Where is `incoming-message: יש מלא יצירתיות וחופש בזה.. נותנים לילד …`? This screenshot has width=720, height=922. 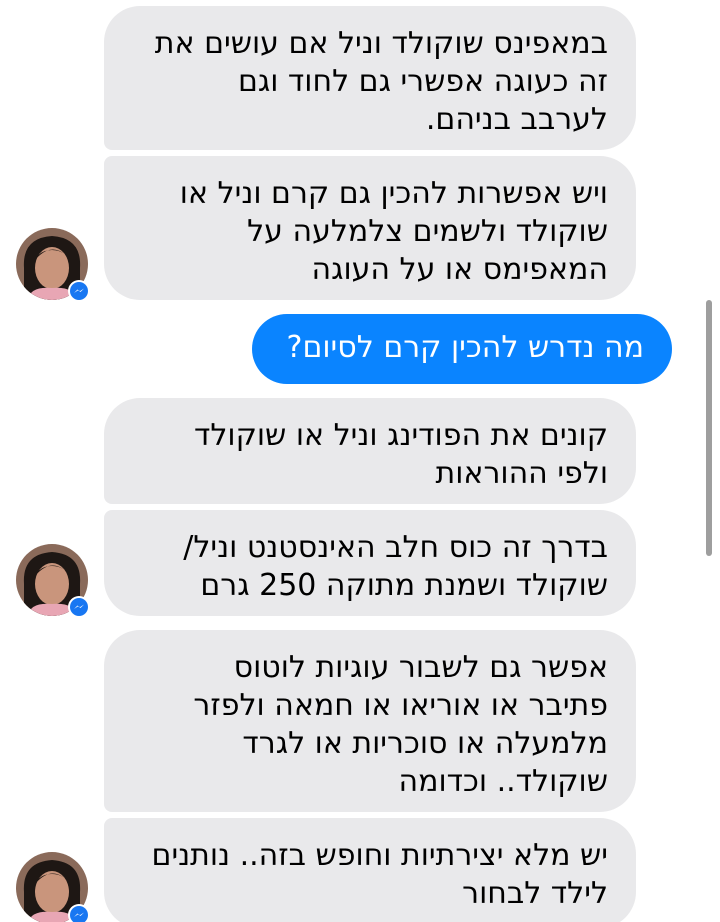 incoming-message: יש מלא יצירתיות וחופש בזה.. נותנים לילד … is located at coordinates (370, 870).